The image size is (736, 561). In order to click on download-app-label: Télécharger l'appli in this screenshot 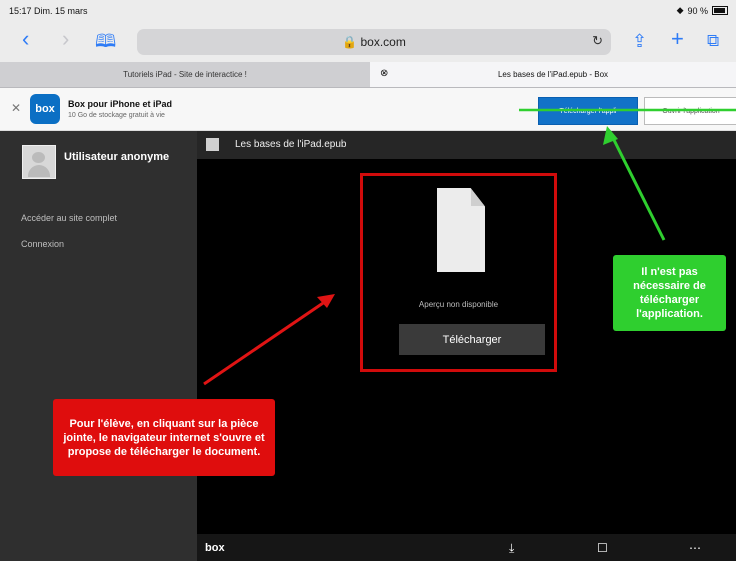, I will do `click(588, 111)`.